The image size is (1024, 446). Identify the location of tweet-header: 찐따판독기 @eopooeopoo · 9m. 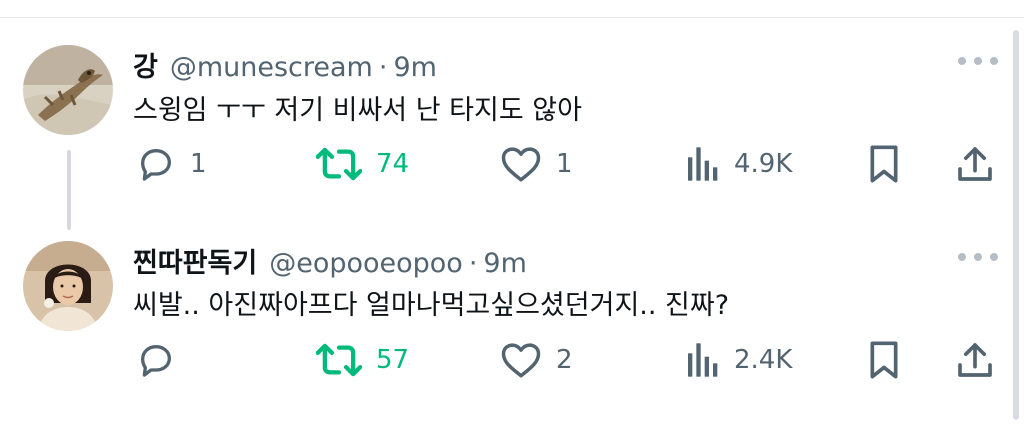
(330, 260).